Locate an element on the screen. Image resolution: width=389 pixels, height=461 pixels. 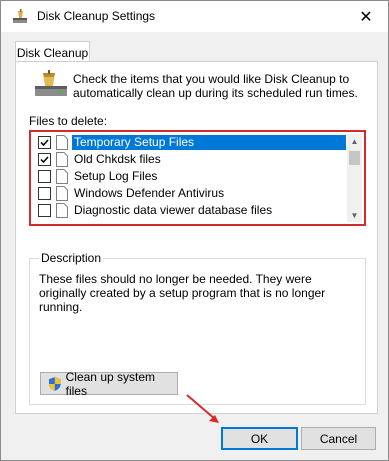
window-title: Disk Cleanup Settings is located at coordinates (96, 16).